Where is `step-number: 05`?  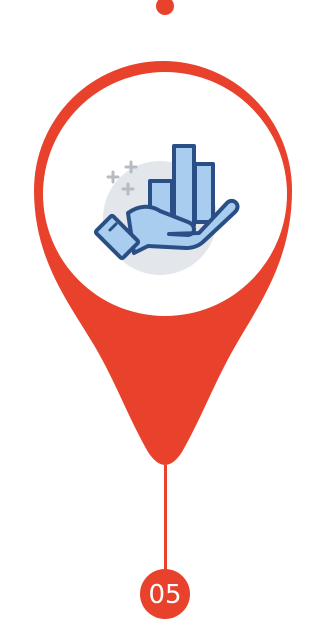 step-number: 05 is located at coordinates (164, 595).